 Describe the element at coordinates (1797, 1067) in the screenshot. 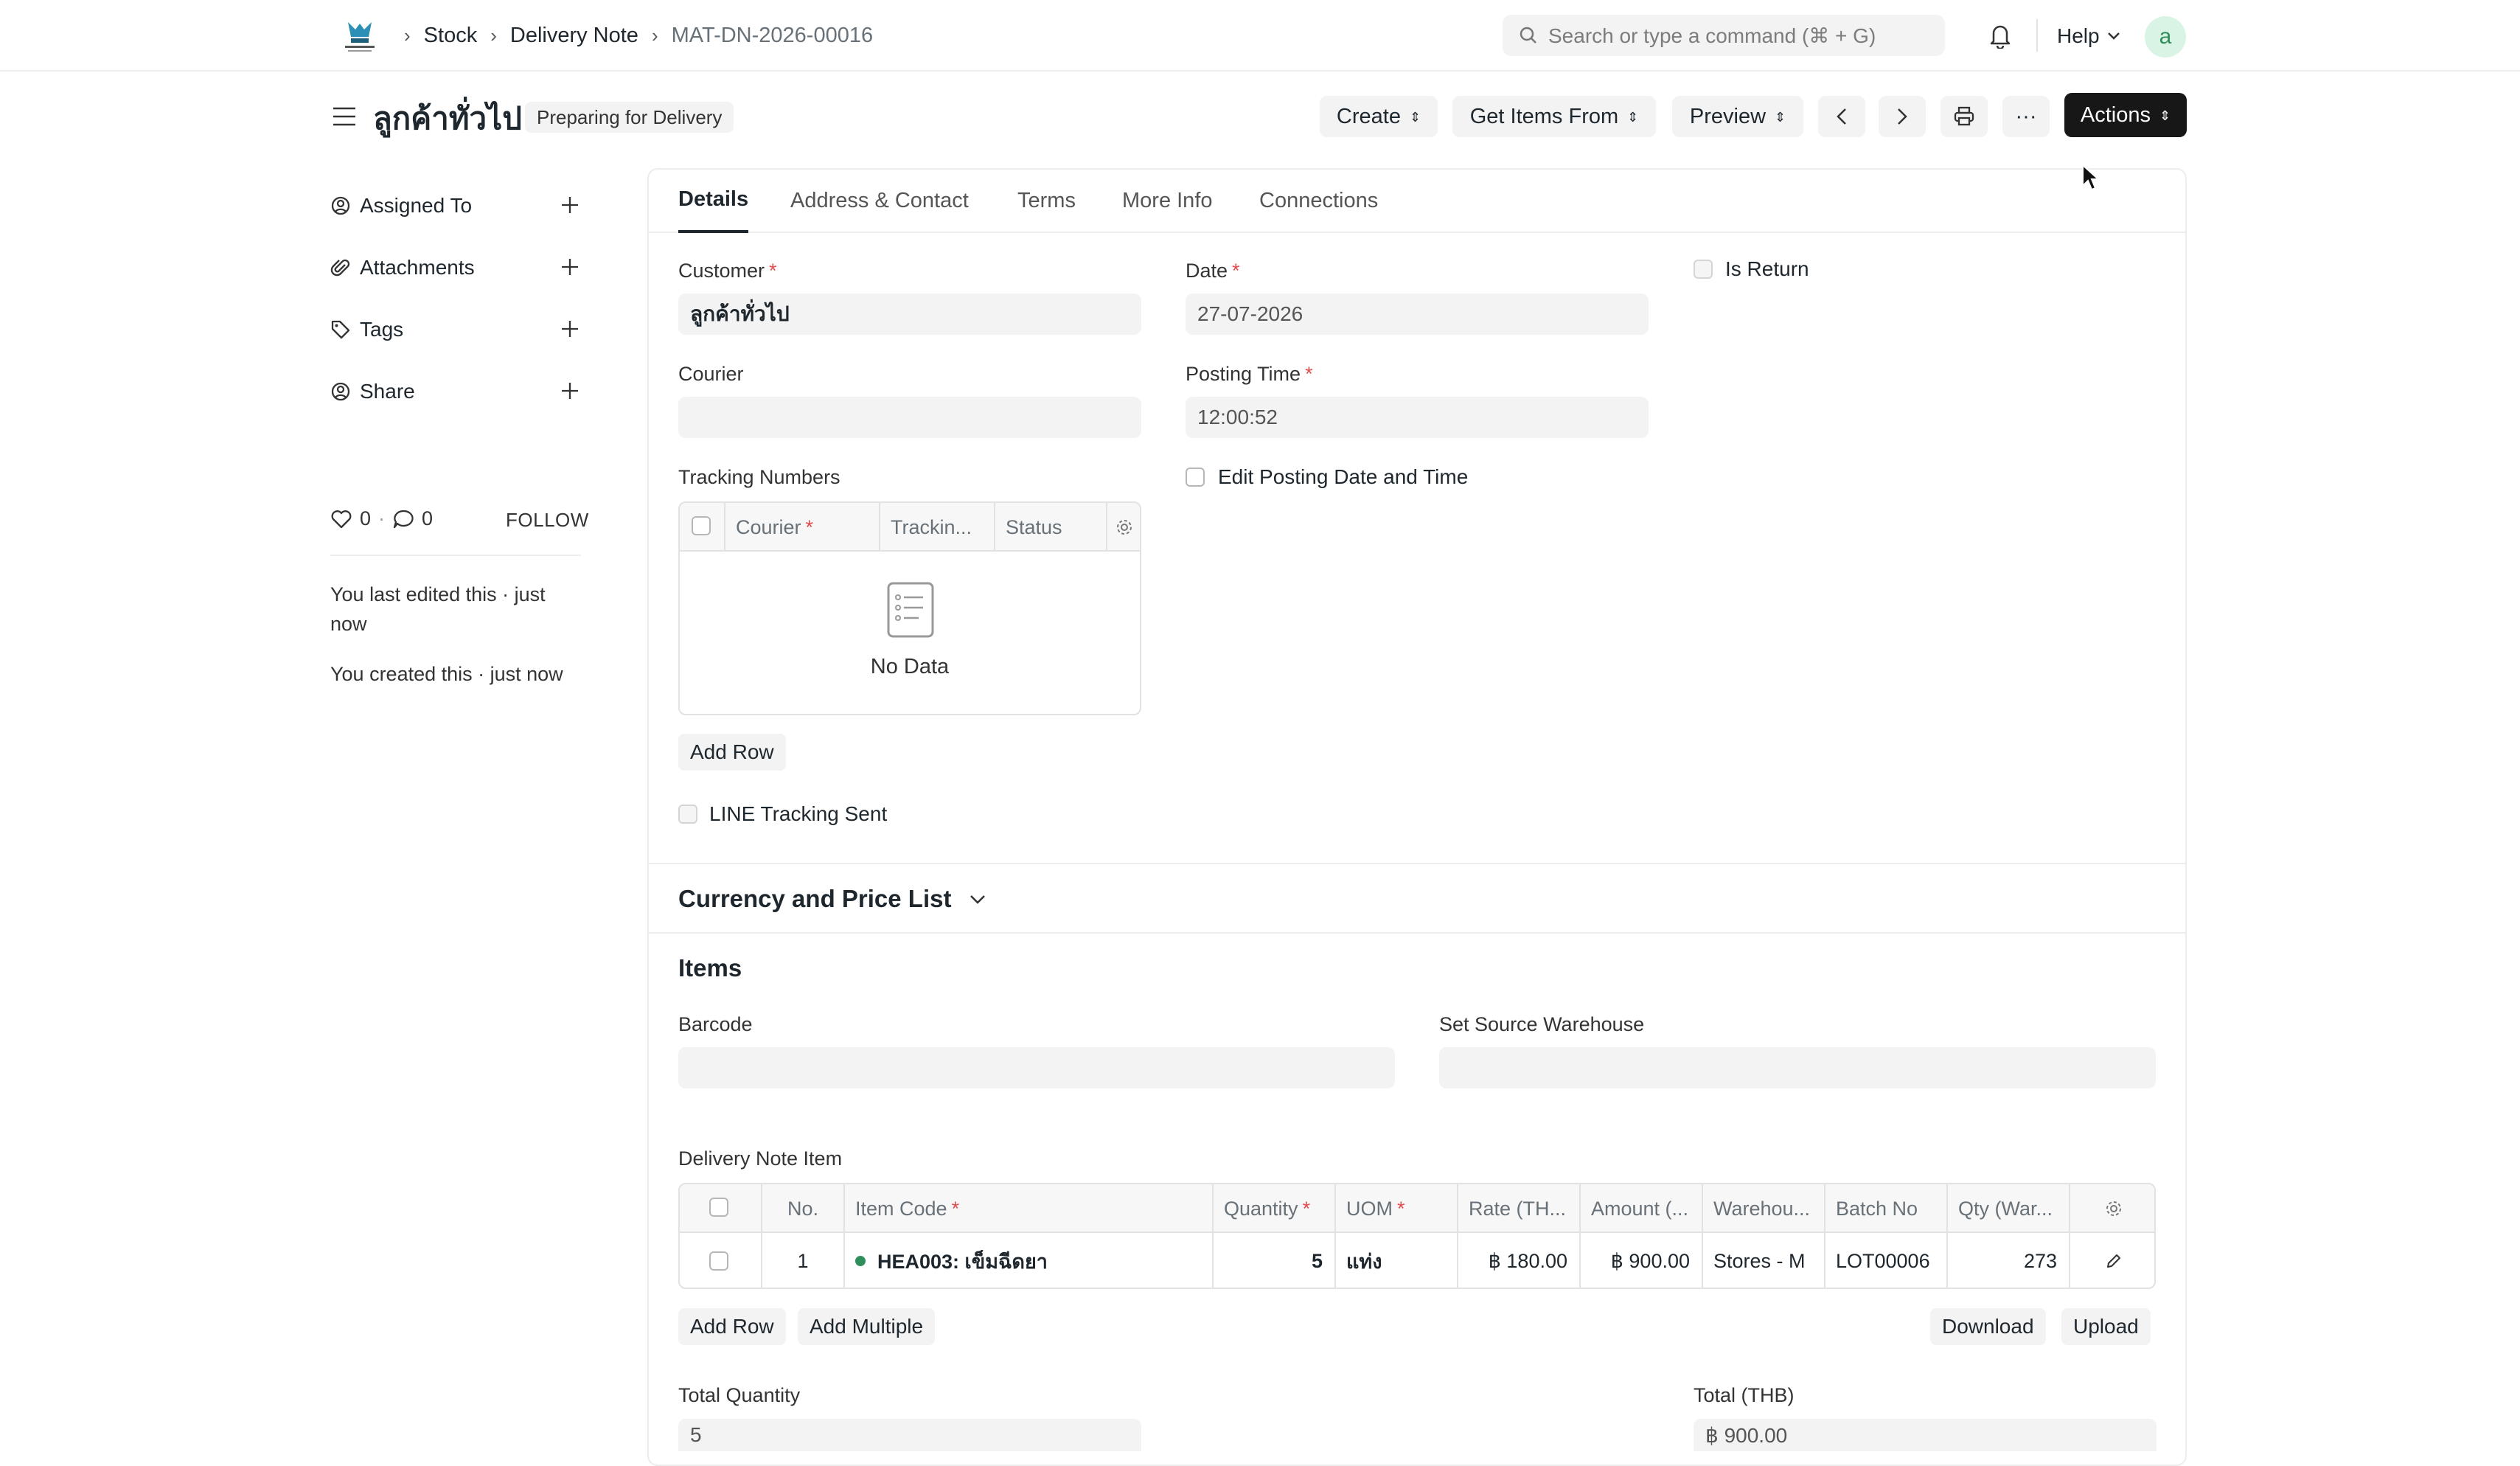

I see `source-warehouse-field` at that location.